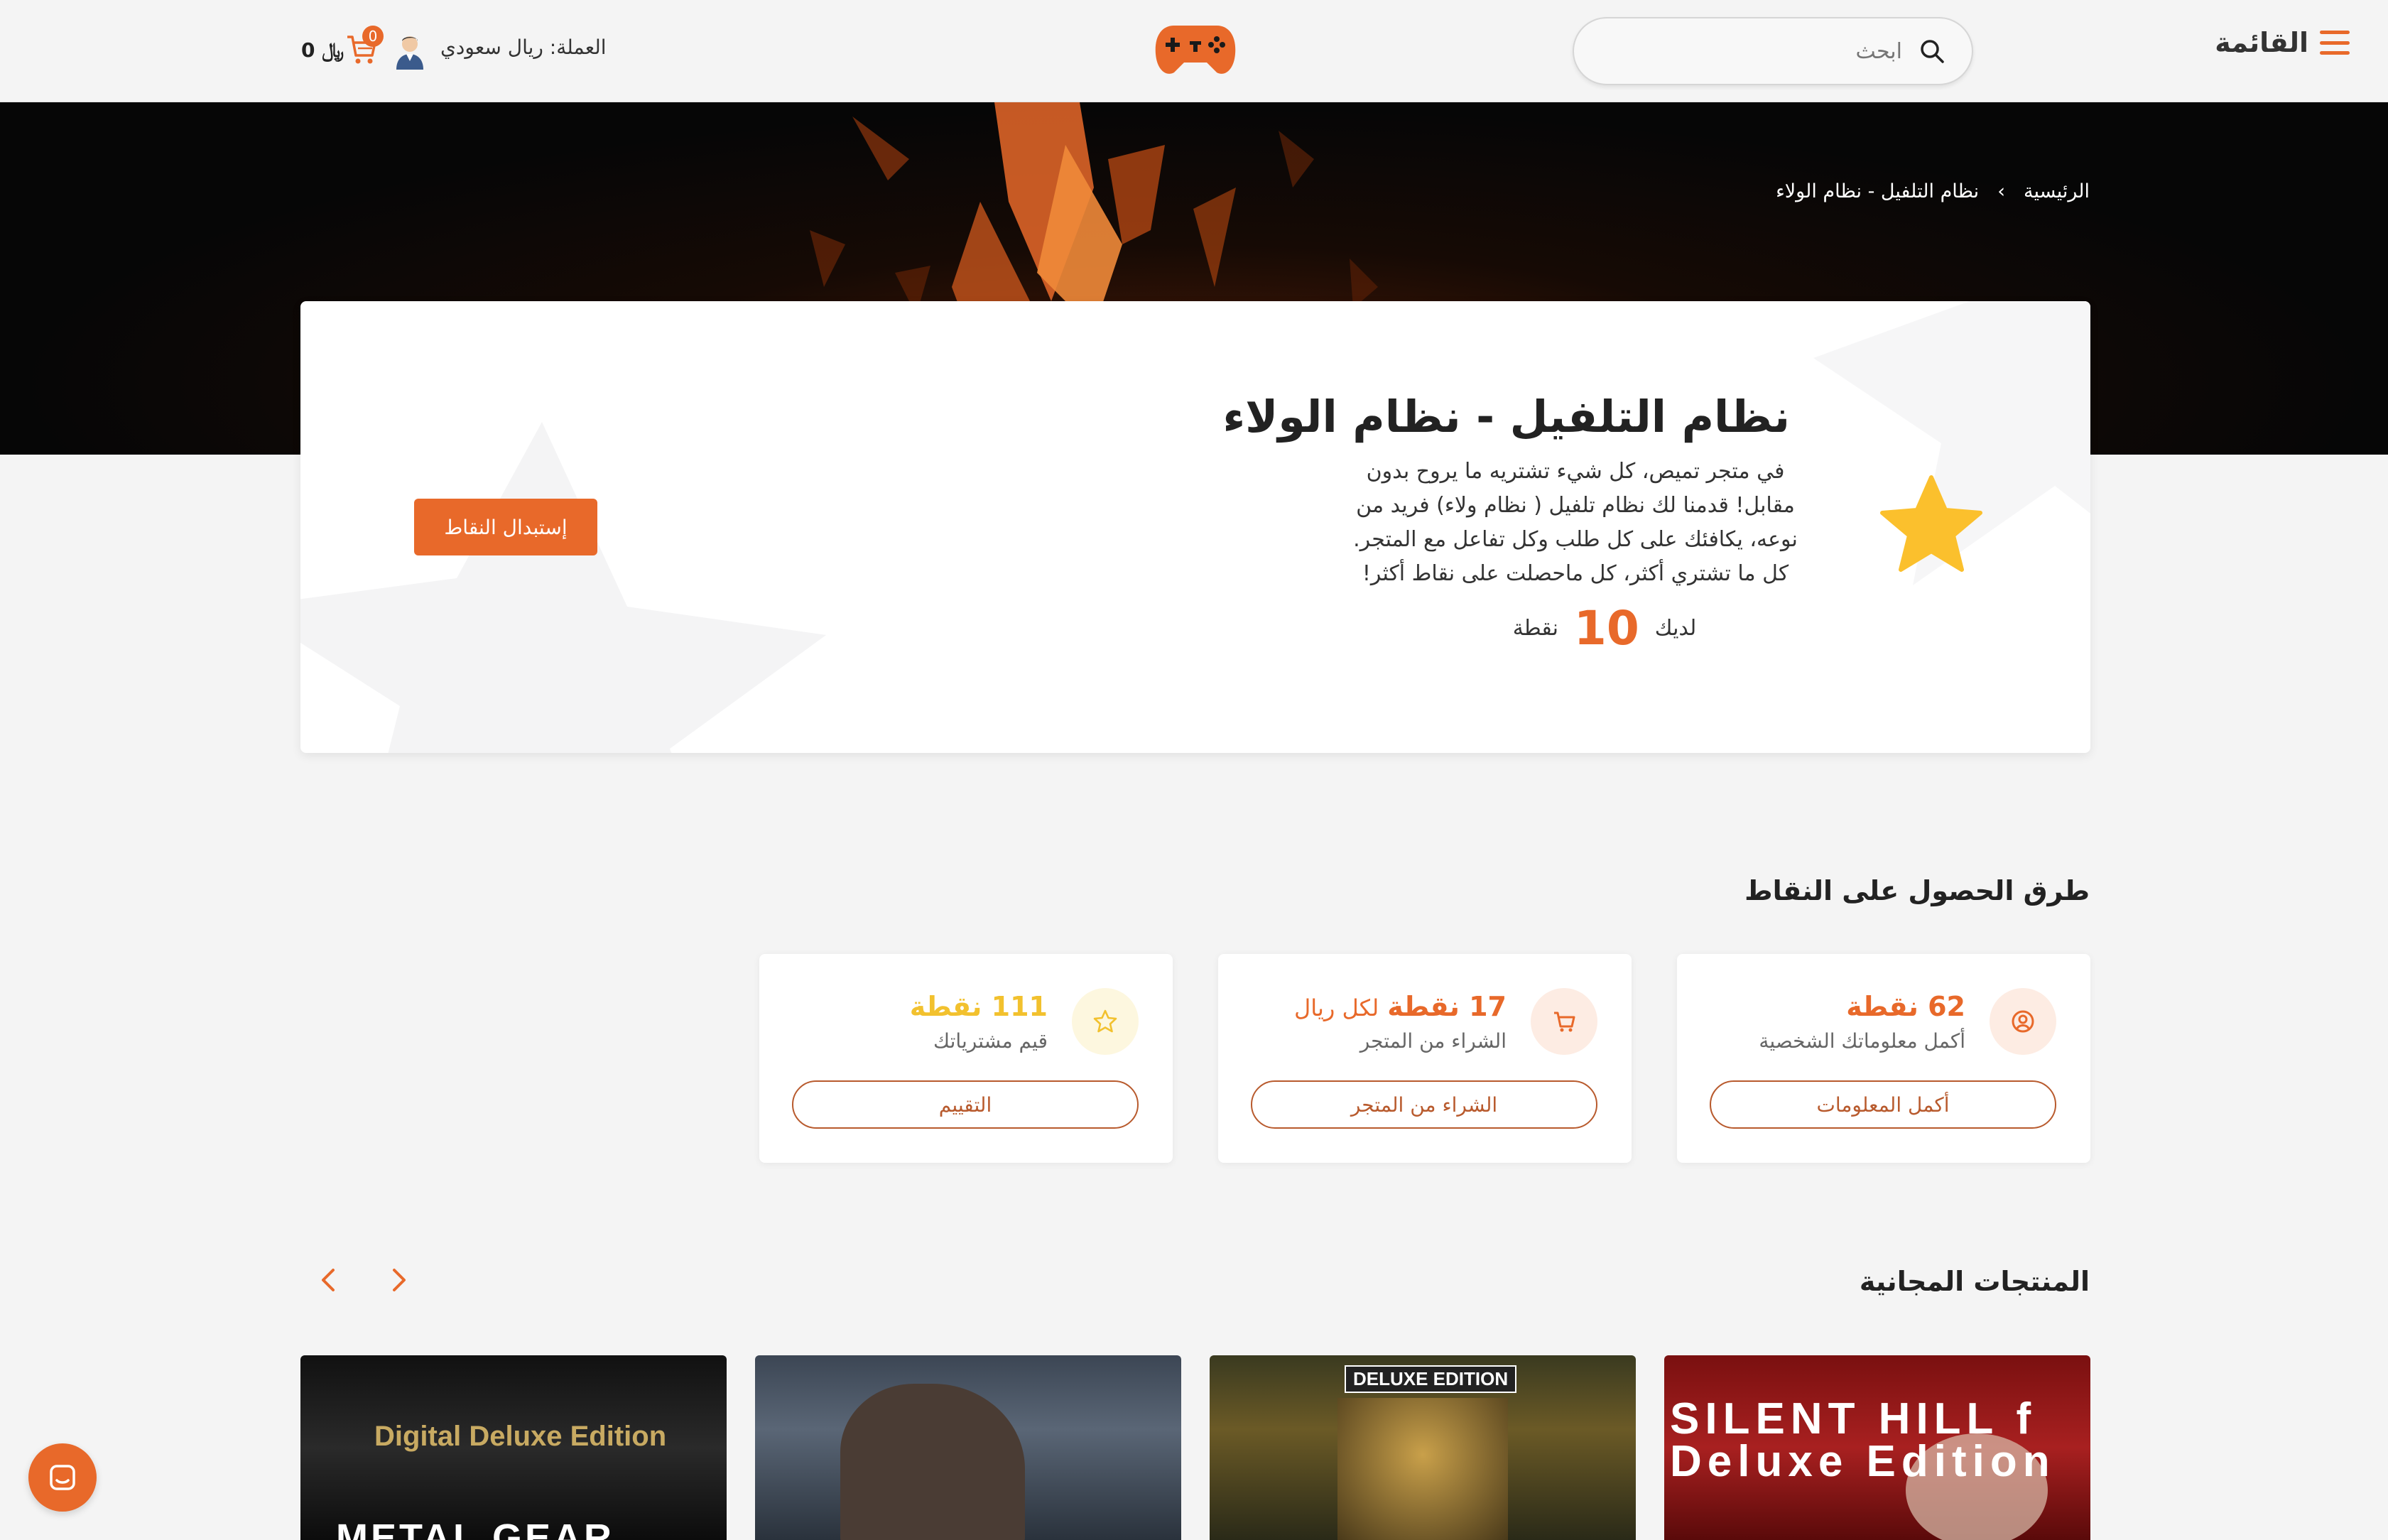 The height and width of the screenshot is (1540, 2388). I want to click on gamepad-logo-icon, so click(1195, 49).